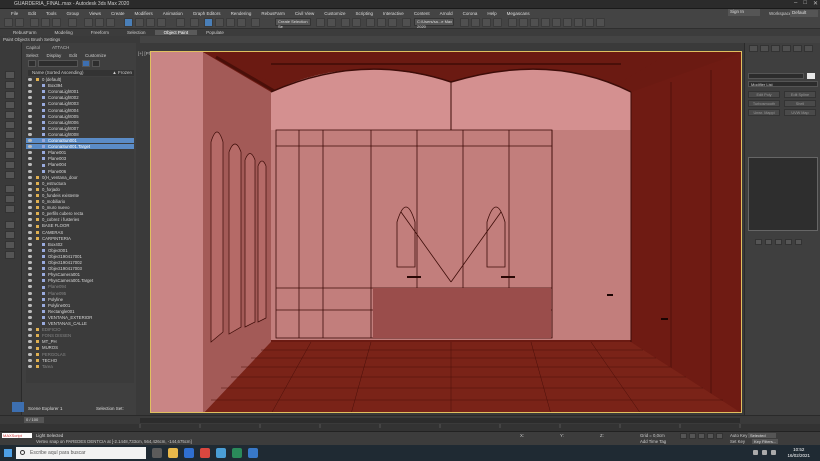  What do you see at coordinates (786, 48) in the screenshot?
I see `motion-tab-icon` at bounding box center [786, 48].